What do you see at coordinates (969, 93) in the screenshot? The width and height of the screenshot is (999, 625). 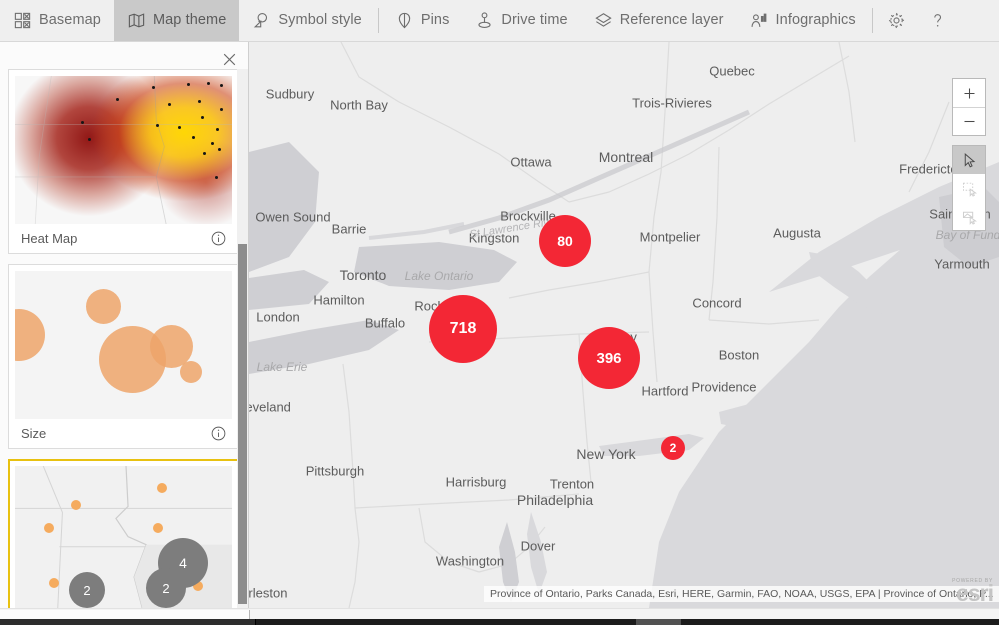 I see `zoom-in-button` at bounding box center [969, 93].